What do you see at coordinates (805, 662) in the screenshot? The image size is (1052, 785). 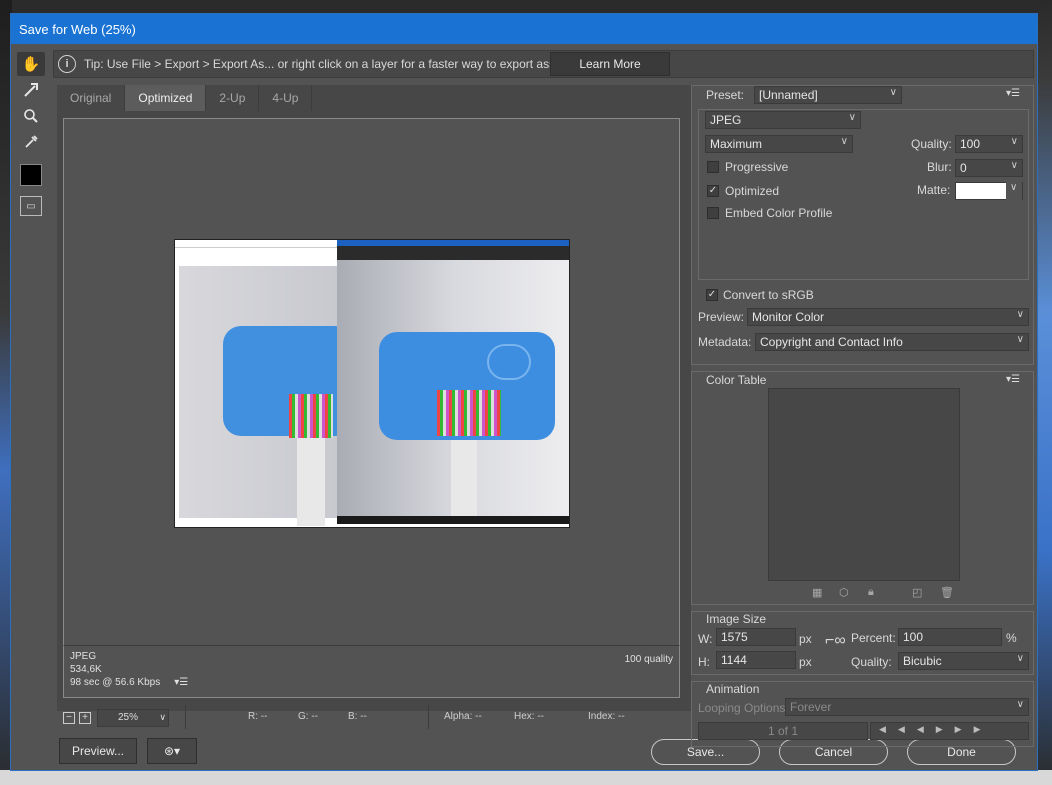 I see `height-unit: px` at bounding box center [805, 662].